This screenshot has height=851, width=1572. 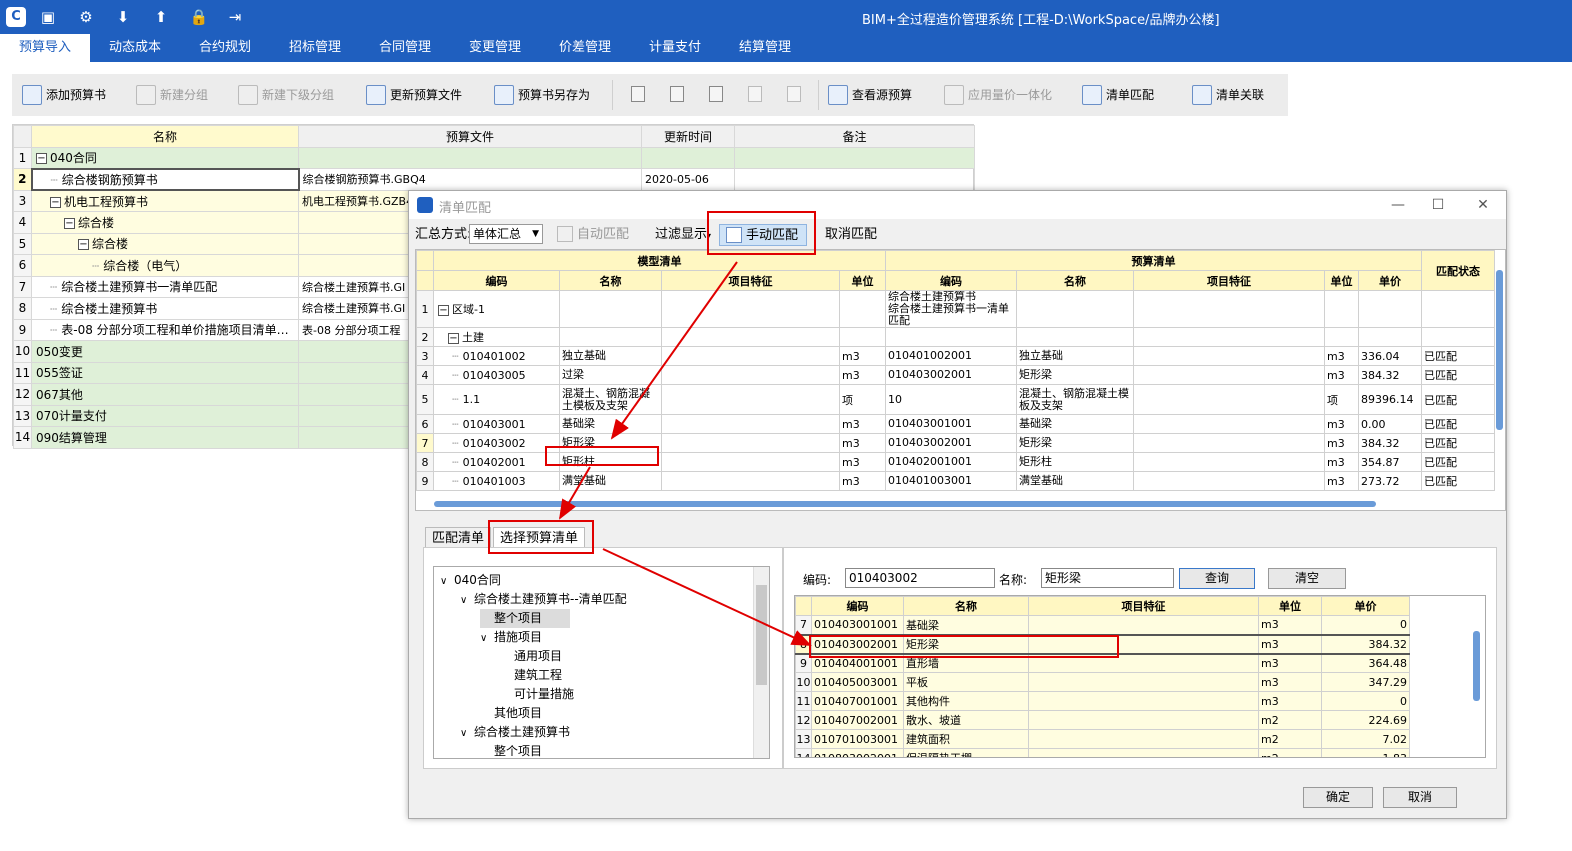 I want to click on result-code-cell: 010403001001, so click(x=857, y=625).